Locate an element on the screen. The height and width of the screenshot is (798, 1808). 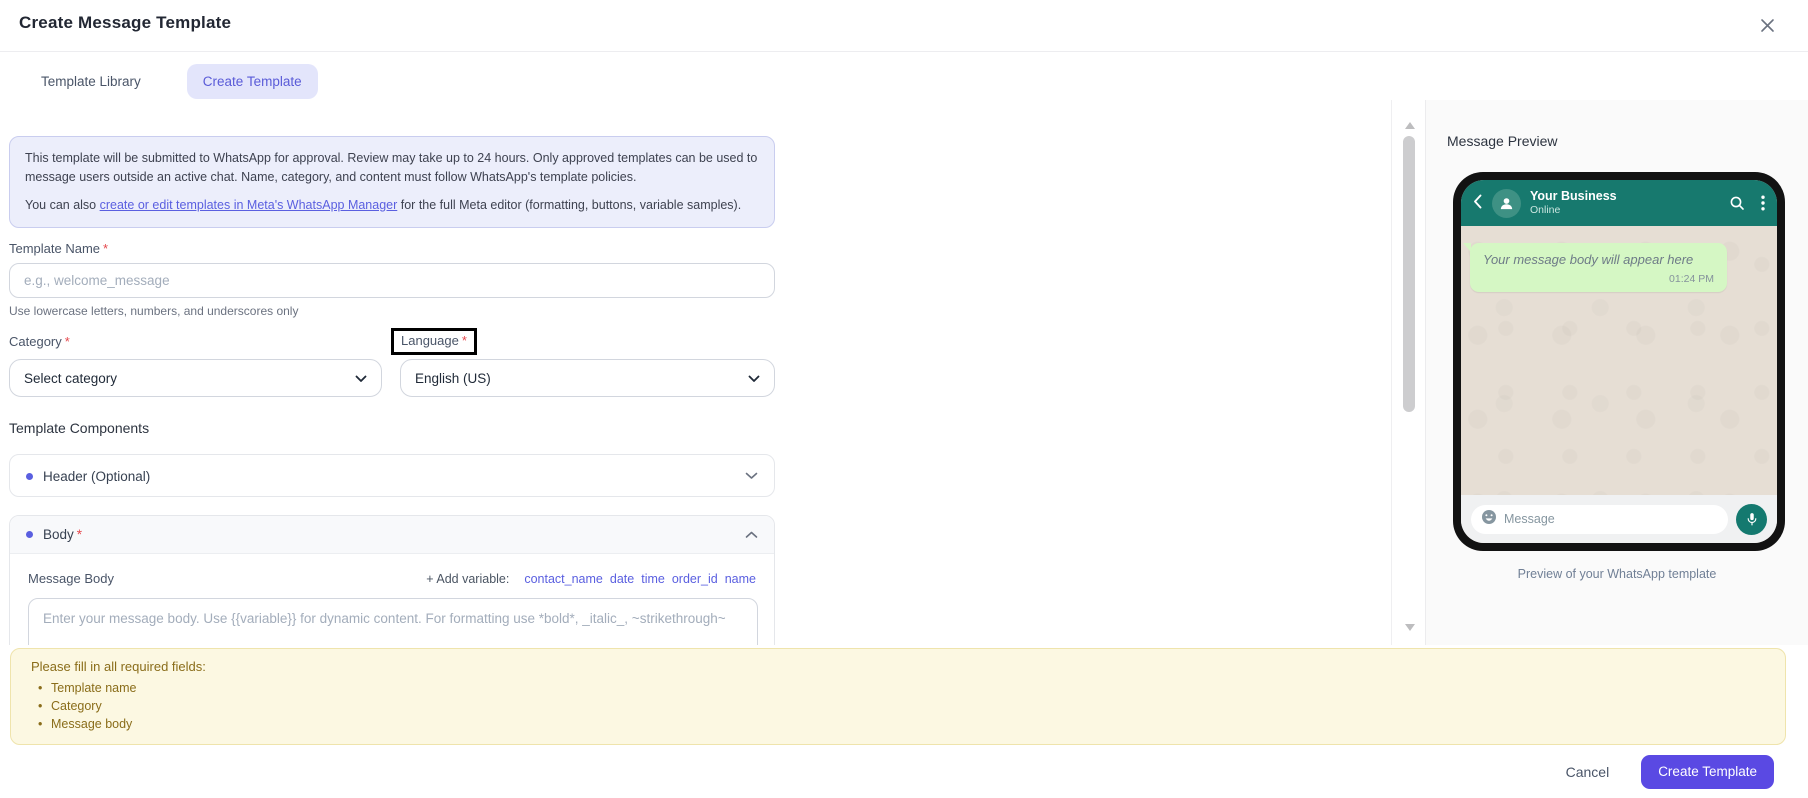
category-select-value: Select category is located at coordinates (71, 378).